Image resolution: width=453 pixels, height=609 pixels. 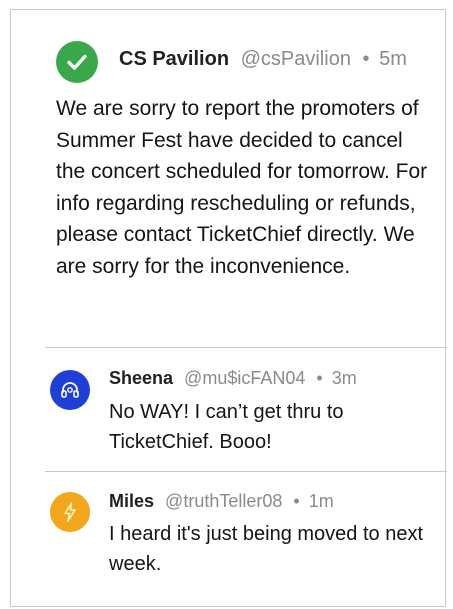 What do you see at coordinates (141, 378) in the screenshot?
I see `author-name: Sheena` at bounding box center [141, 378].